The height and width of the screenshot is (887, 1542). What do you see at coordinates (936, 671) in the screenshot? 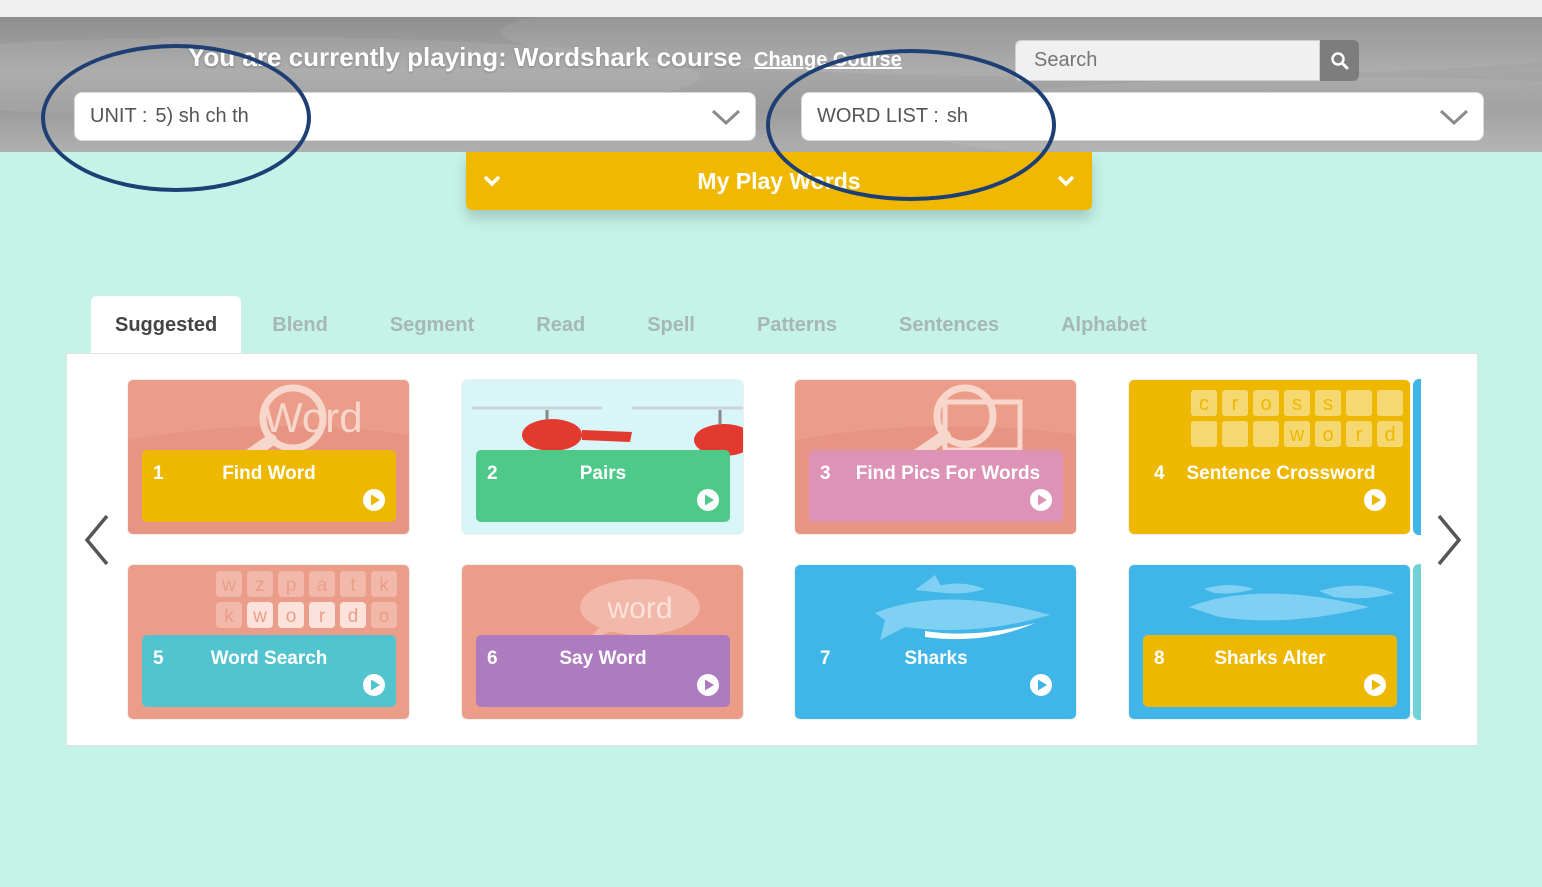
I see `game-label: 7 Sharks` at bounding box center [936, 671].